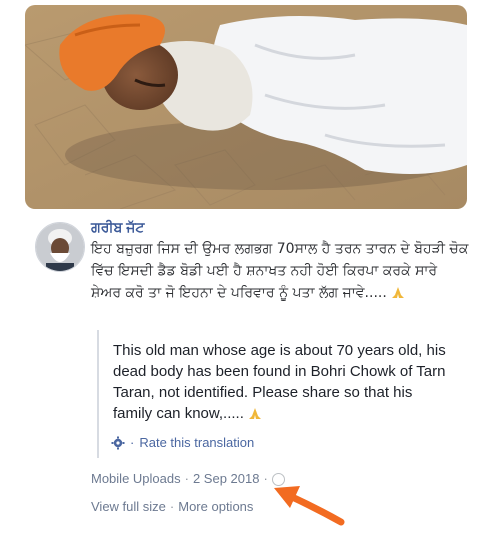 The height and width of the screenshot is (549, 497). Describe the element at coordinates (309, 506) in the screenshot. I see `arrow-icon` at that location.